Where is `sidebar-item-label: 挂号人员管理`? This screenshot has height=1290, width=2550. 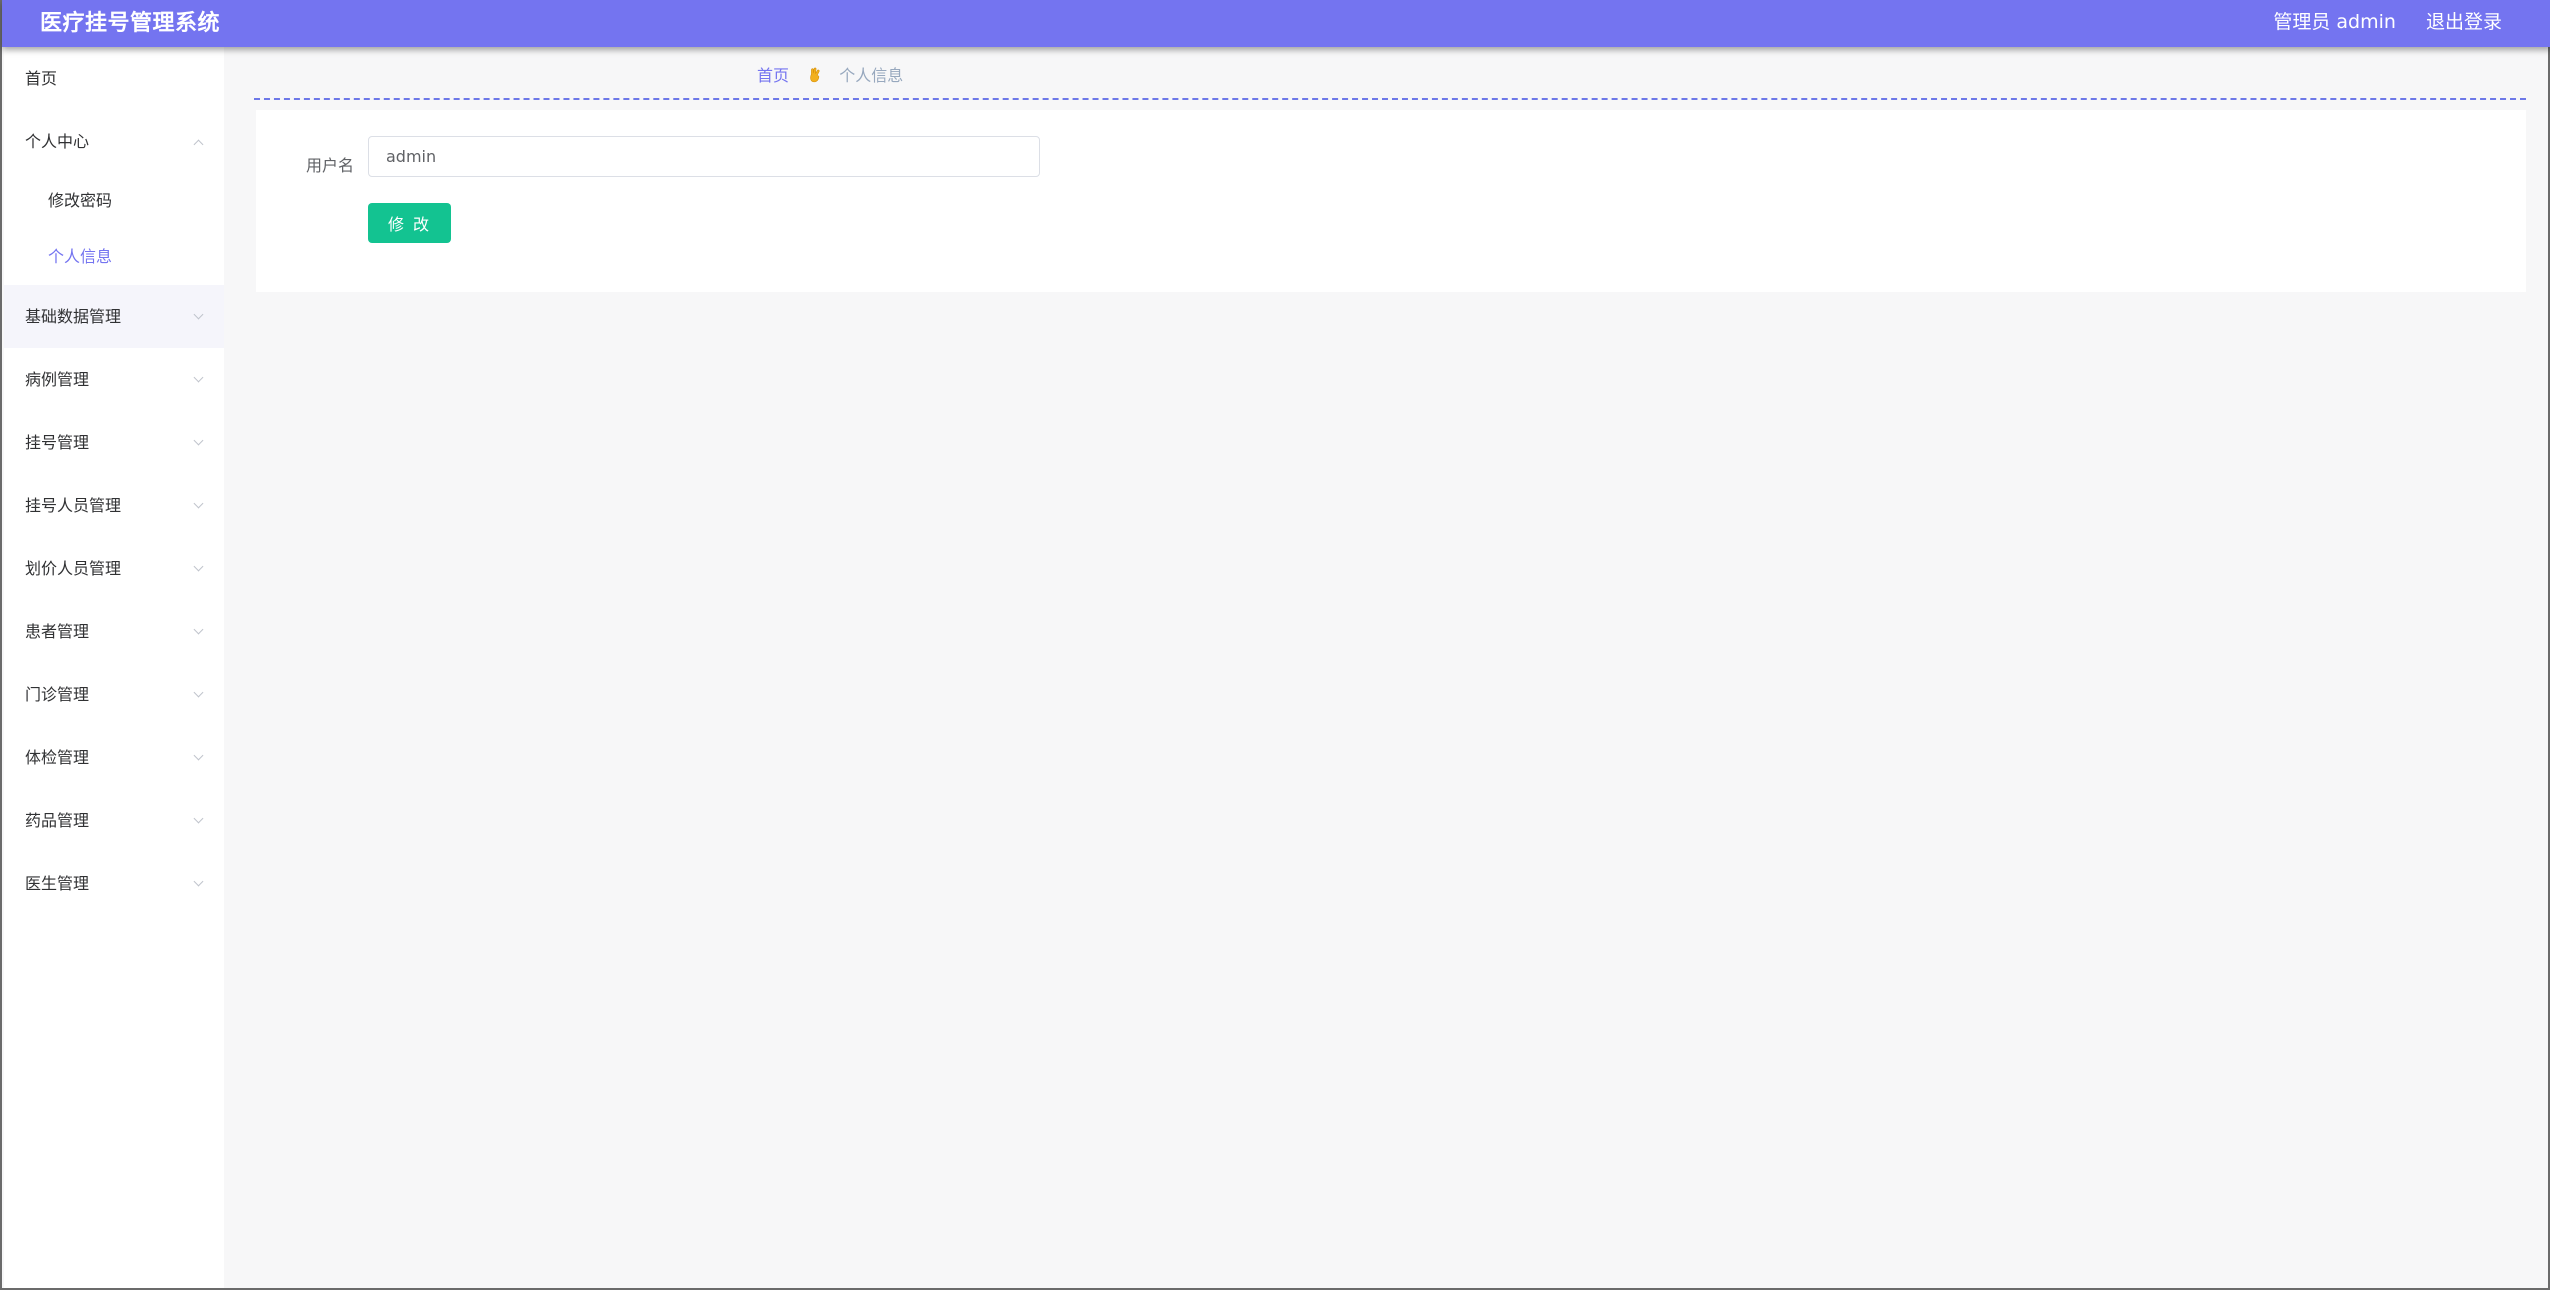 sidebar-item-label: 挂号人员管理 is located at coordinates (73, 505).